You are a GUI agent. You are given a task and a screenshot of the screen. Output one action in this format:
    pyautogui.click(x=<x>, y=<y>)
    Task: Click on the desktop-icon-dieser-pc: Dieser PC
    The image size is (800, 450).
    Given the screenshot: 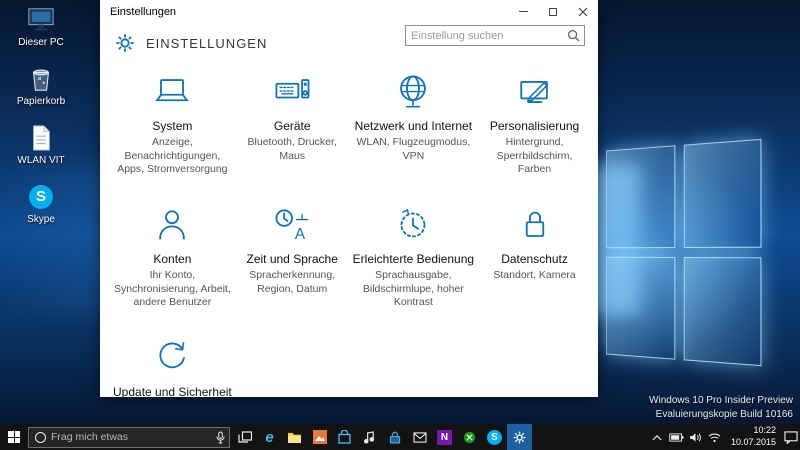 What is the action you would take?
    pyautogui.click(x=41, y=26)
    